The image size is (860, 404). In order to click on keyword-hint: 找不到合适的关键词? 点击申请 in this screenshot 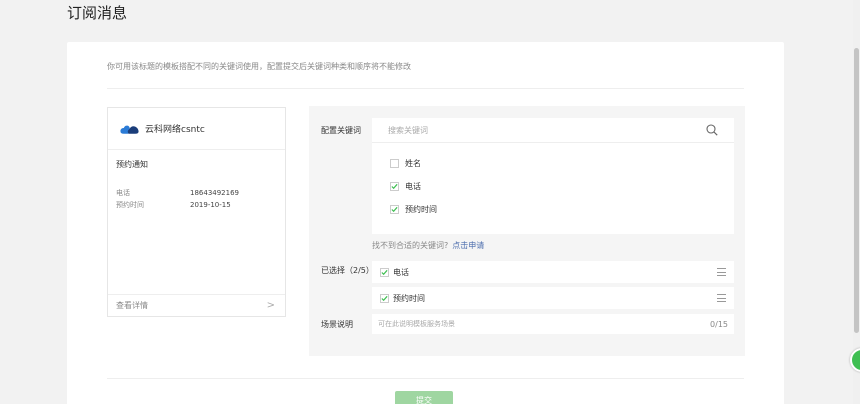, I will do `click(428, 245)`.